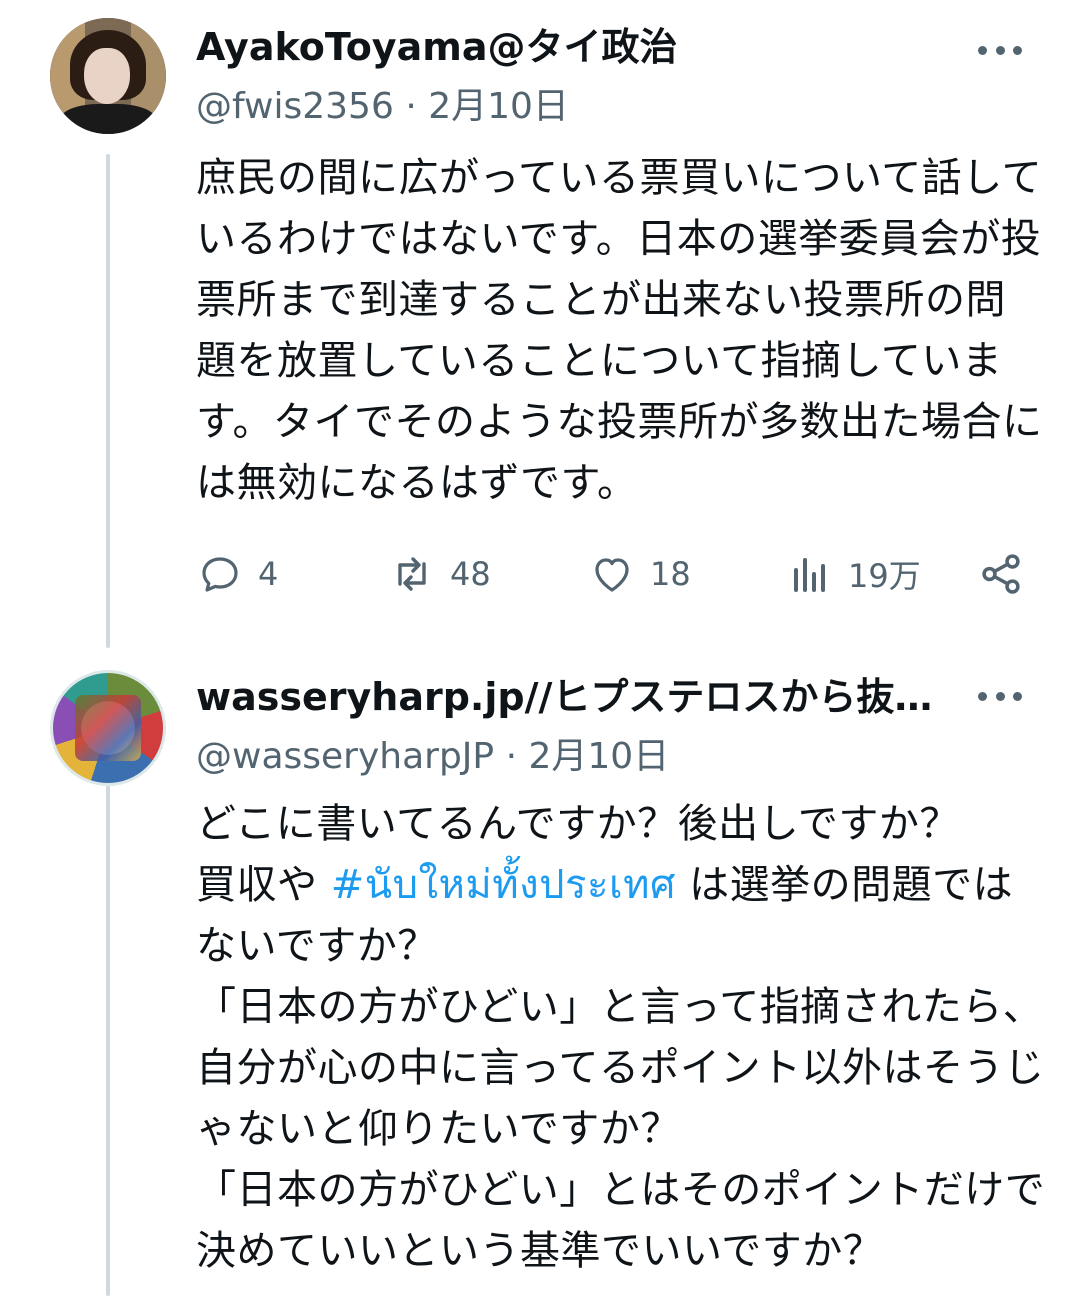  Describe the element at coordinates (470, 574) in the screenshot. I see `retweet-count: 48` at that location.